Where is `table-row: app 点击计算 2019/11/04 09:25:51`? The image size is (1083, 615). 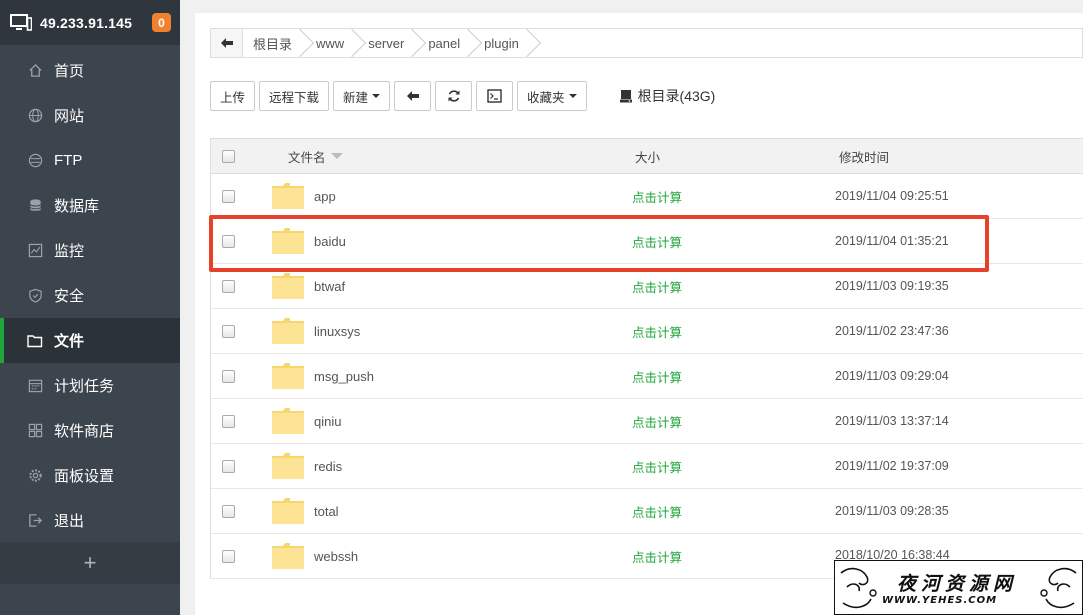
table-row: app 点击计算 2019/11/04 09:25:51 is located at coordinates (647, 196).